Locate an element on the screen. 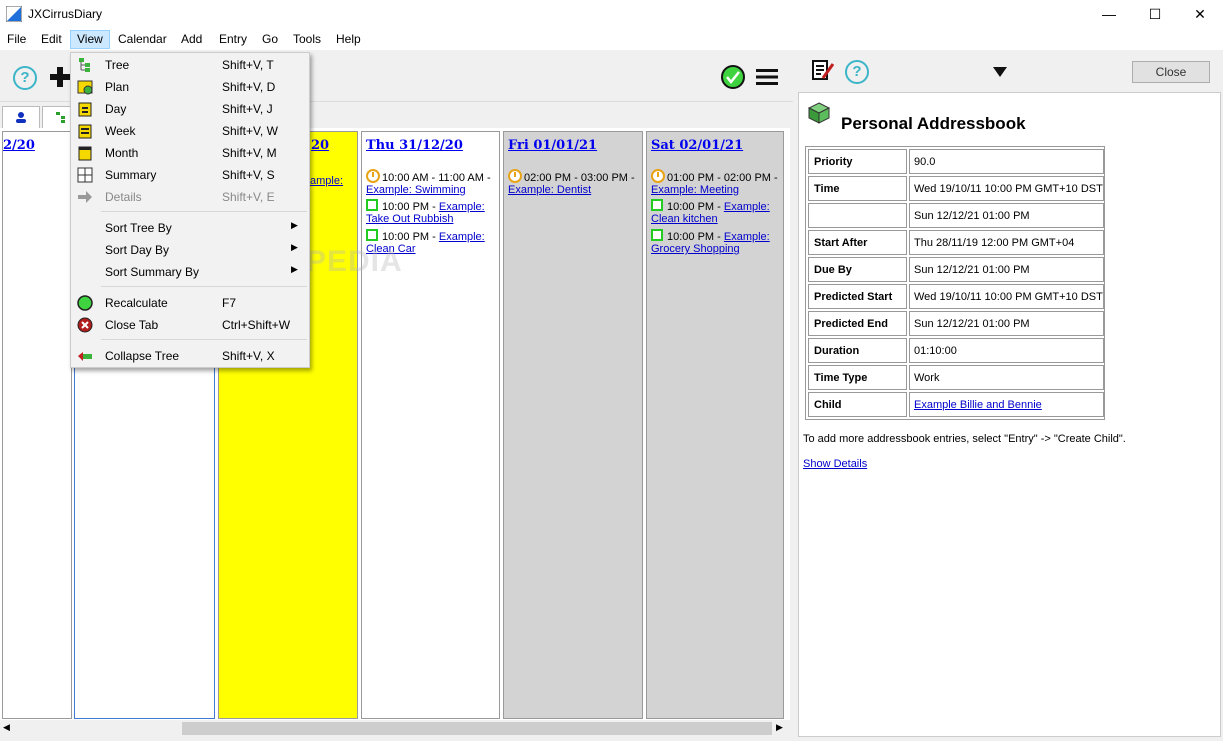 The image size is (1223, 741). day-header: Fri 01/01/21 is located at coordinates (552, 145).